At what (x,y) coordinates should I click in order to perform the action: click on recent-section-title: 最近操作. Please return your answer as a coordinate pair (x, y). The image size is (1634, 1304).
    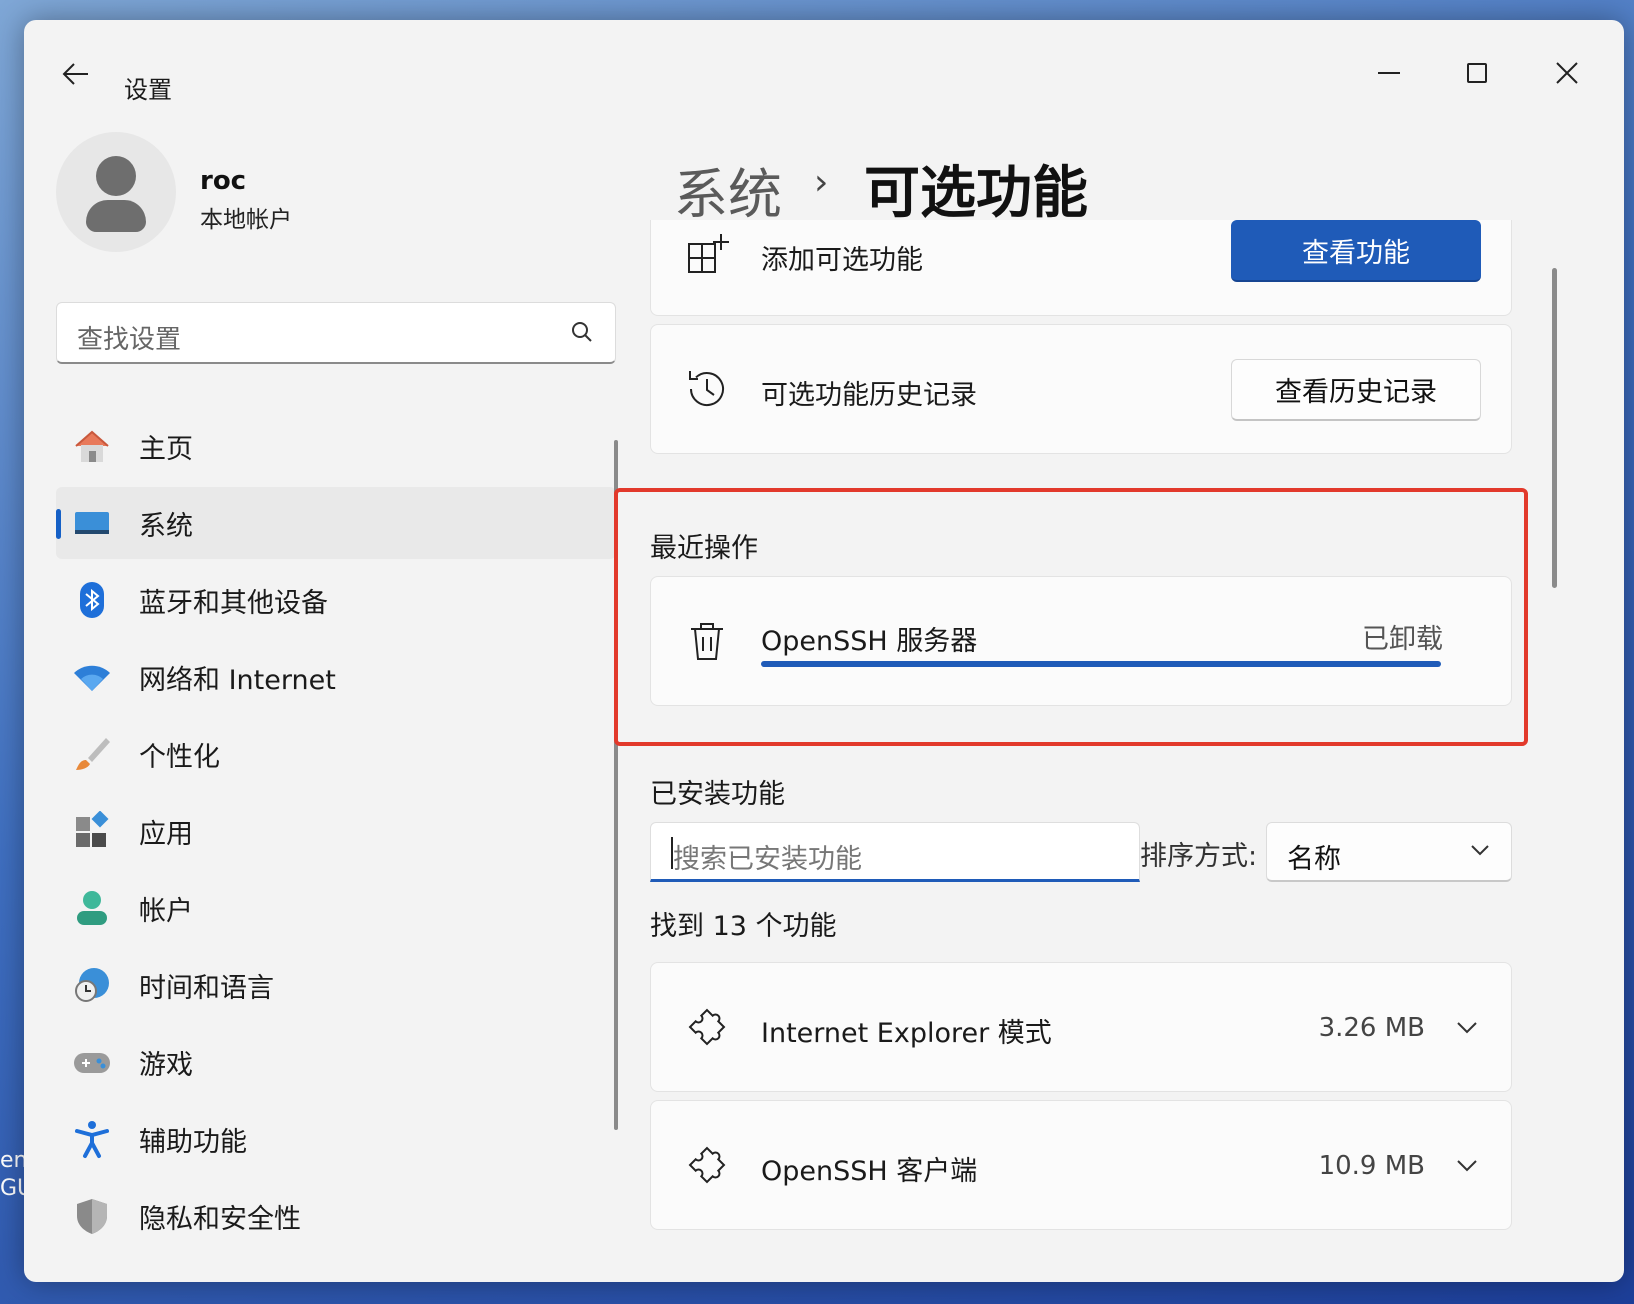
    Looking at the image, I should click on (704, 548).